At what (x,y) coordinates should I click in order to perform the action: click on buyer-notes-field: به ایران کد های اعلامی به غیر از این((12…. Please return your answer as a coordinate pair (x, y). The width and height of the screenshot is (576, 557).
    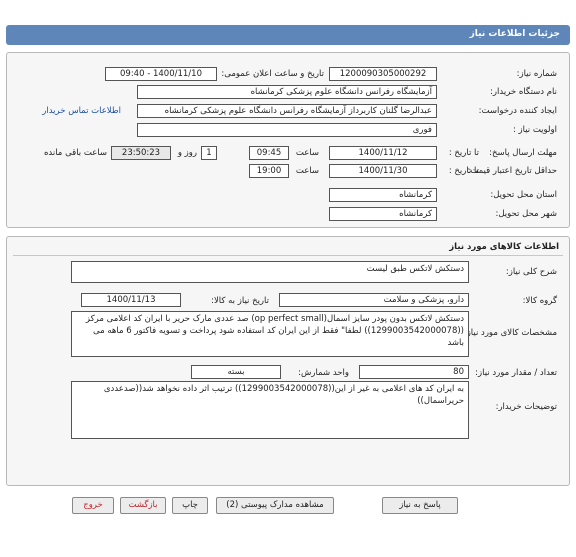
    Looking at the image, I should click on (270, 410).